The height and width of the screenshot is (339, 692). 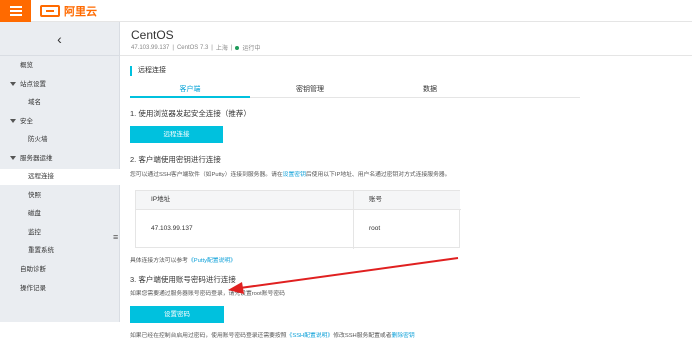 What do you see at coordinates (298, 219) in the screenshot?
I see `credentials-table: IP地址 账号 47.103.99.137 root` at bounding box center [298, 219].